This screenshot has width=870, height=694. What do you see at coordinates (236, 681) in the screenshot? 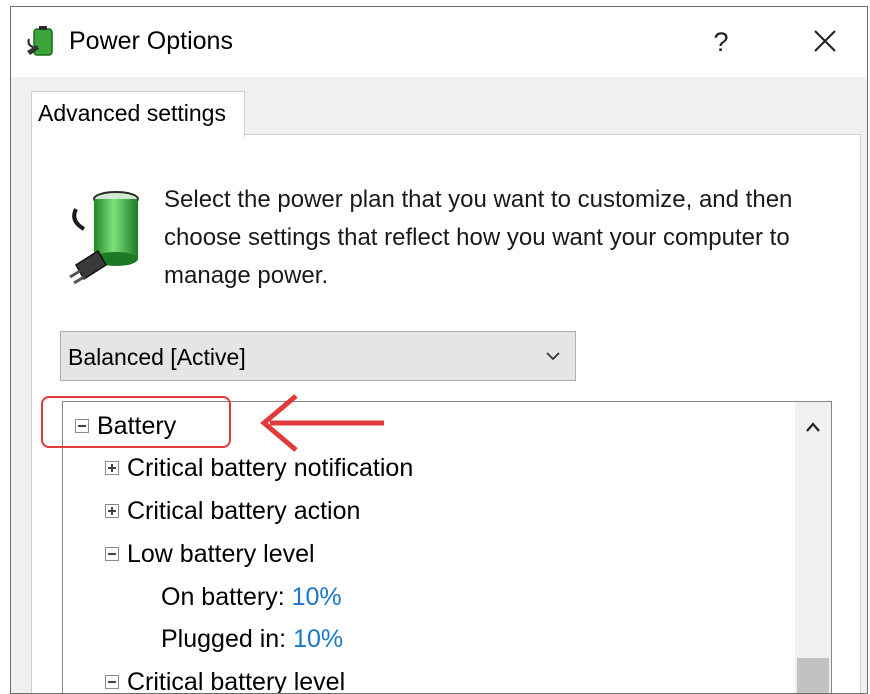
I see `tree-item-label: Critical battery level` at bounding box center [236, 681].